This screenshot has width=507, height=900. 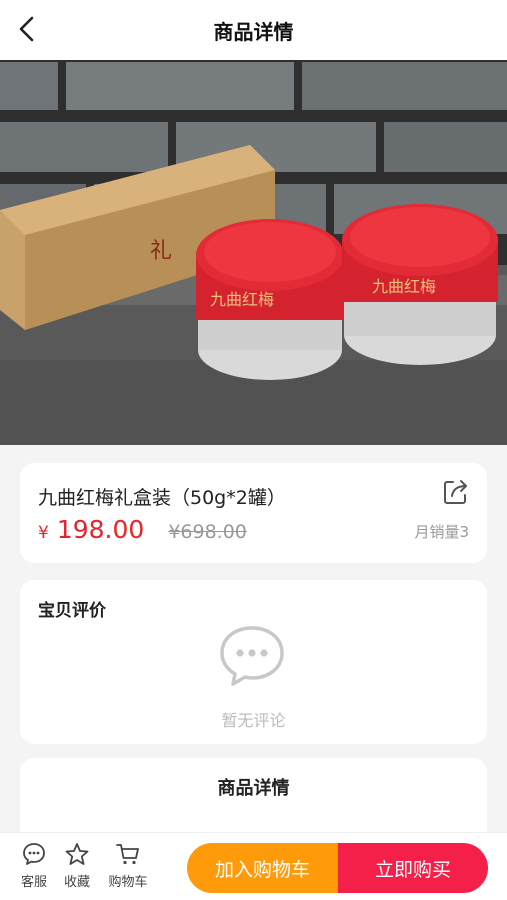 What do you see at coordinates (100, 529) in the screenshot?
I see `current-price: 198.00` at bounding box center [100, 529].